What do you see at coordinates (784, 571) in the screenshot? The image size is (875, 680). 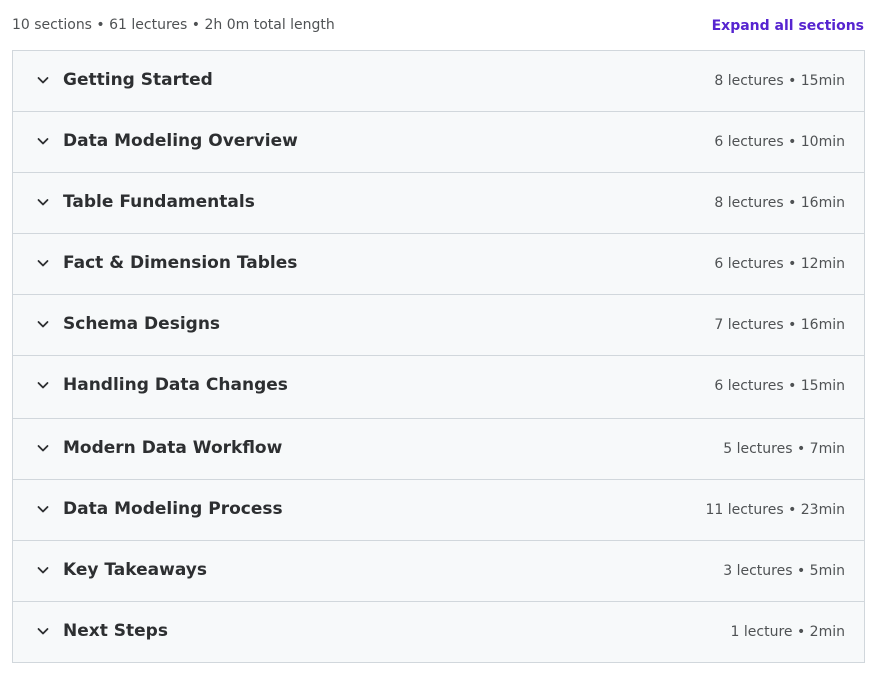 I see `section-lecture-count: 3 lectures • 5min` at bounding box center [784, 571].